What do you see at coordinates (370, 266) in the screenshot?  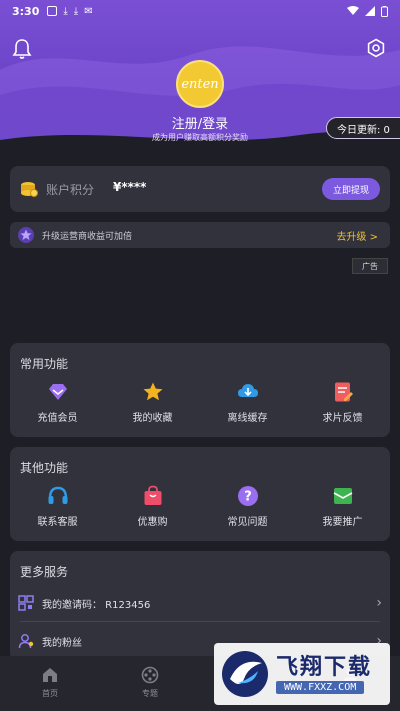 I see `ad-label: 广告` at bounding box center [370, 266].